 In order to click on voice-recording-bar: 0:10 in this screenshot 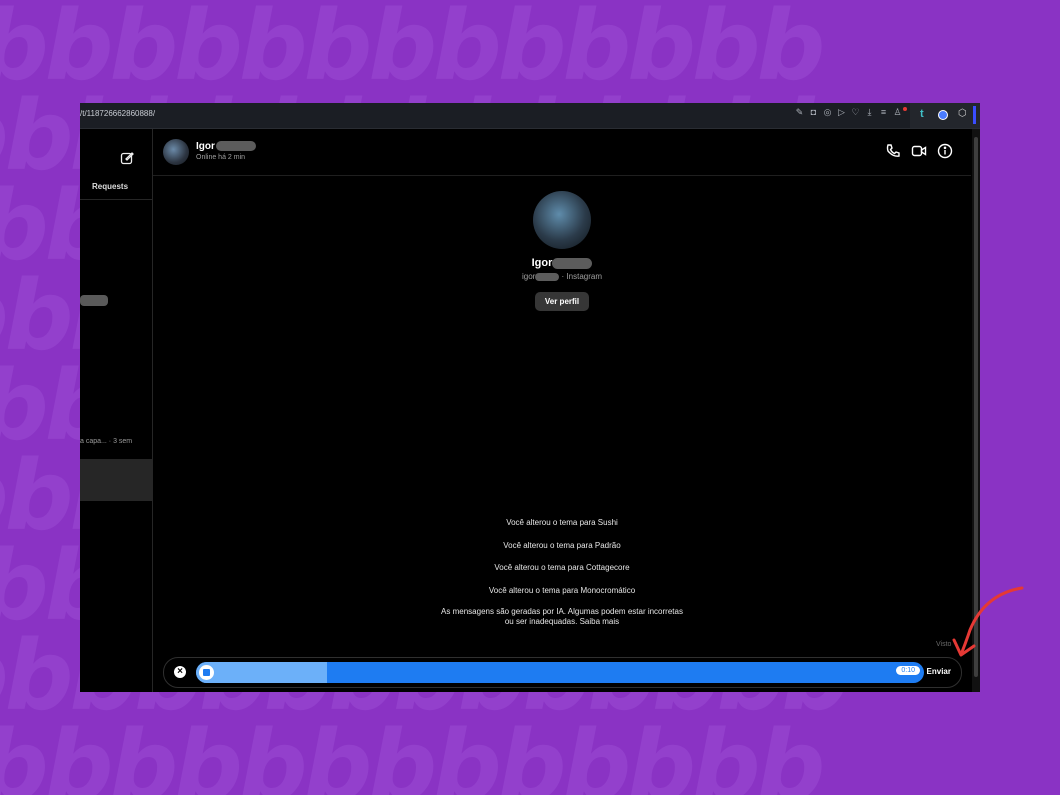, I will do `click(560, 672)`.